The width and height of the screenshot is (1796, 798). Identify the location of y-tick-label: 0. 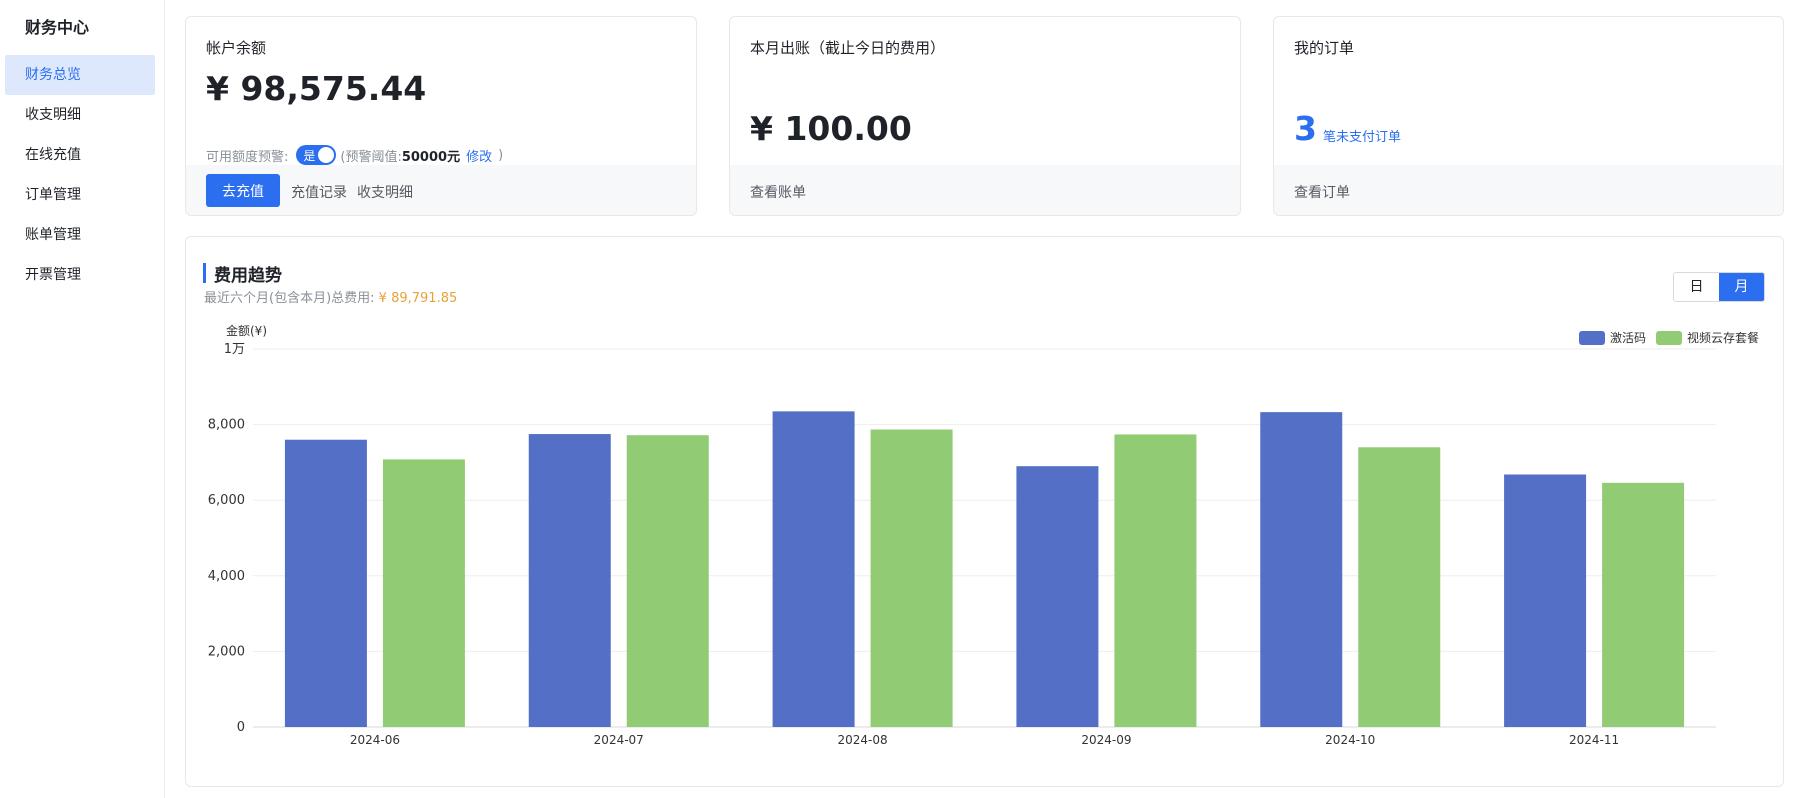
(241, 727).